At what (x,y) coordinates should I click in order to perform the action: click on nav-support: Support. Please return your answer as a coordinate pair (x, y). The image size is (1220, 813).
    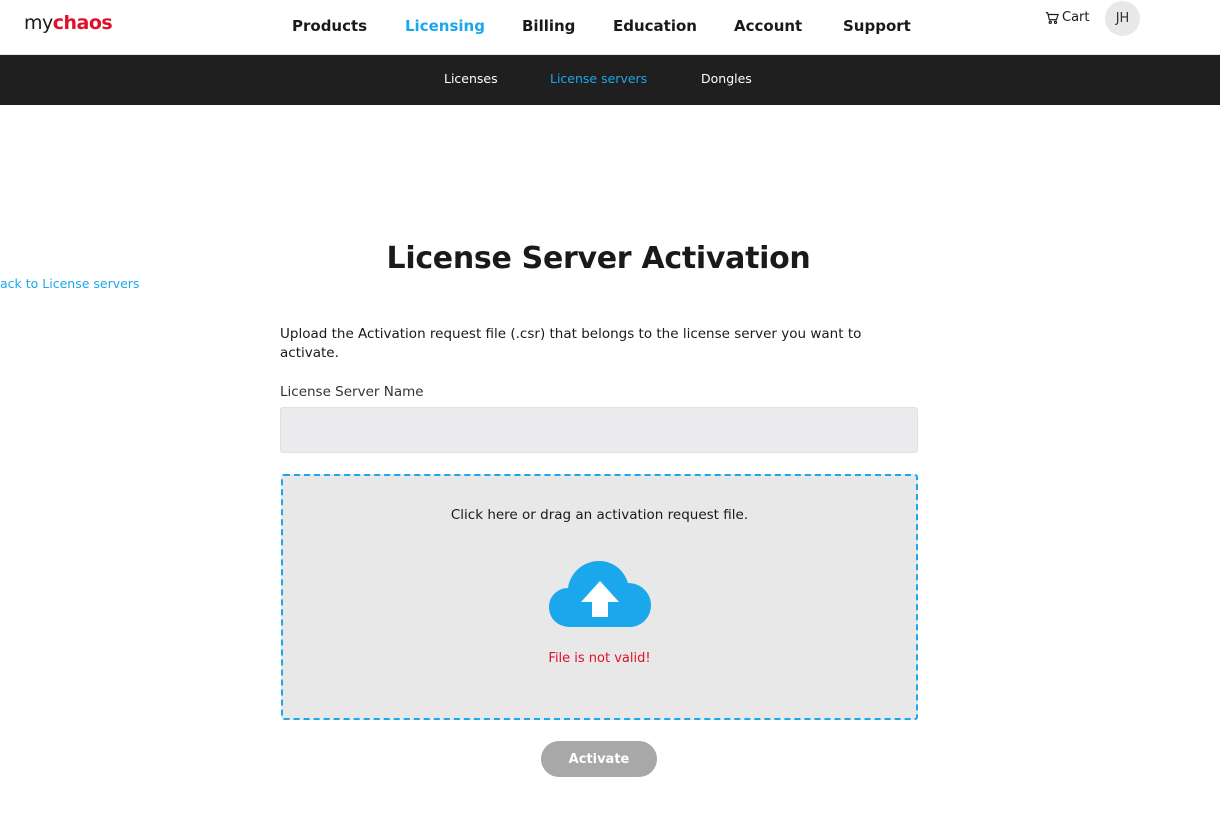
    Looking at the image, I should click on (877, 26).